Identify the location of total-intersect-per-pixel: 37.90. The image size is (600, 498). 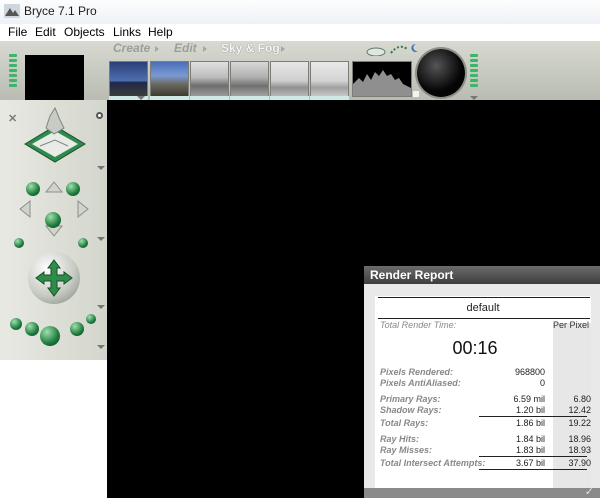
(579, 463).